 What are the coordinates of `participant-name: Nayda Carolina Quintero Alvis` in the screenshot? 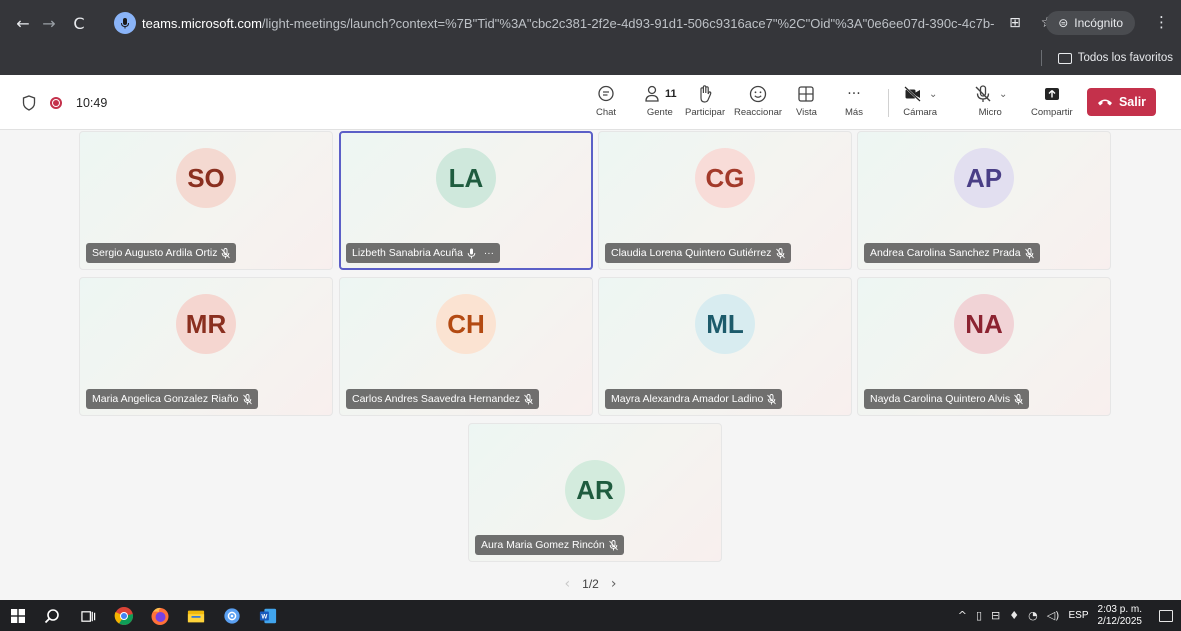 It's located at (940, 399).